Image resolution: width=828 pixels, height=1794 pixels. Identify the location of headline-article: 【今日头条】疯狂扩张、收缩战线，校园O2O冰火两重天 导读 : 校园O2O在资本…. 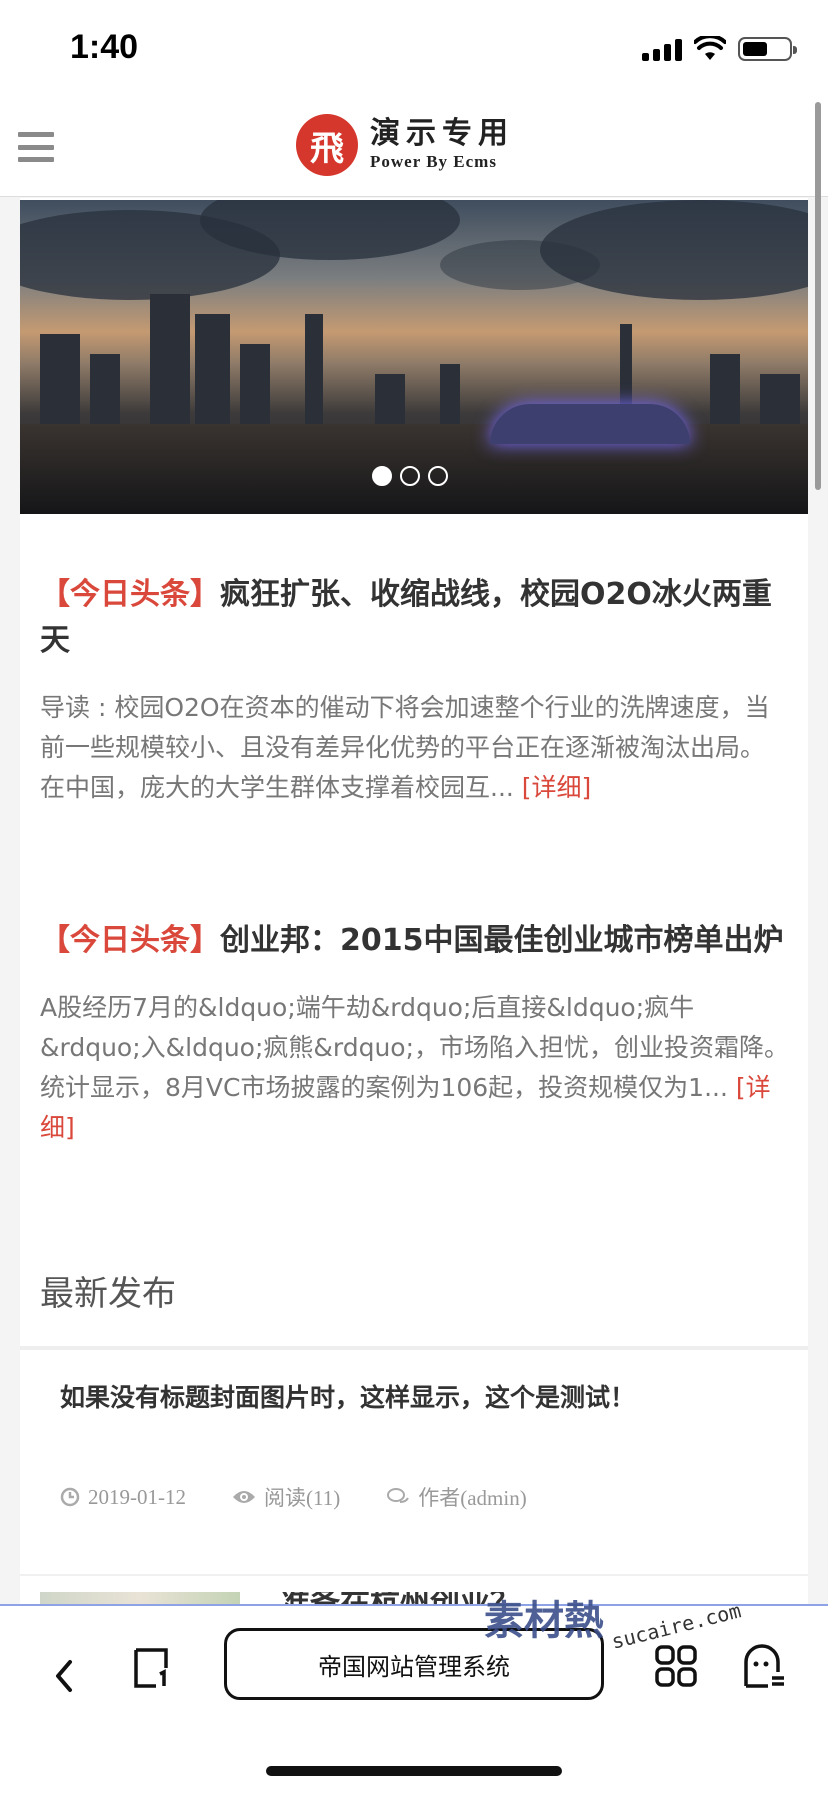
(415, 690).